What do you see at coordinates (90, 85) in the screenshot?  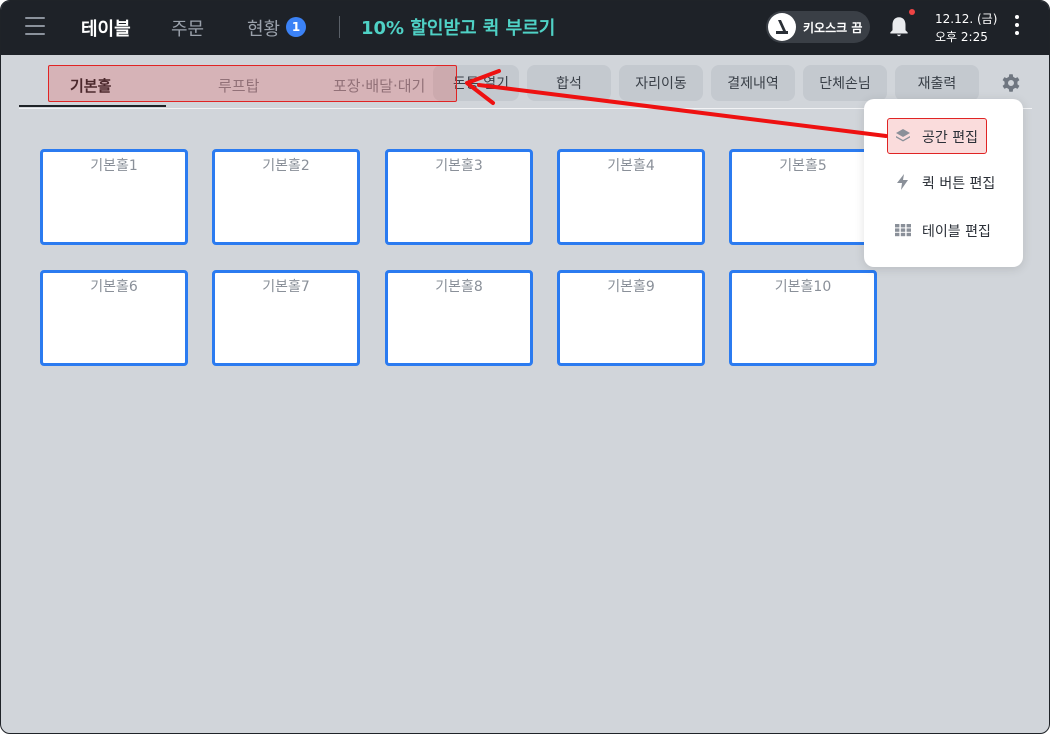 I see `space-tab-main-hall: 기본홀` at bounding box center [90, 85].